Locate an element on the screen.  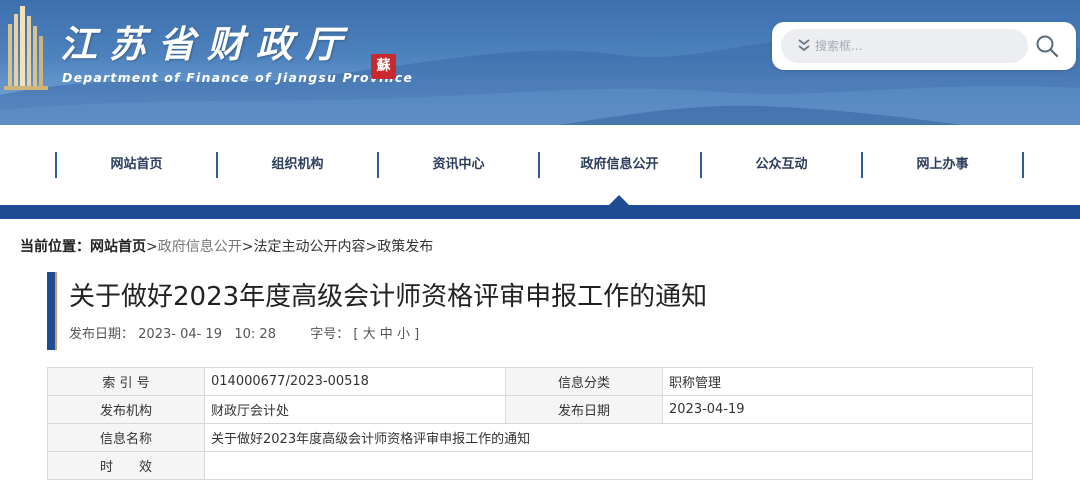
font-size-bracket: [ is located at coordinates (356, 334).